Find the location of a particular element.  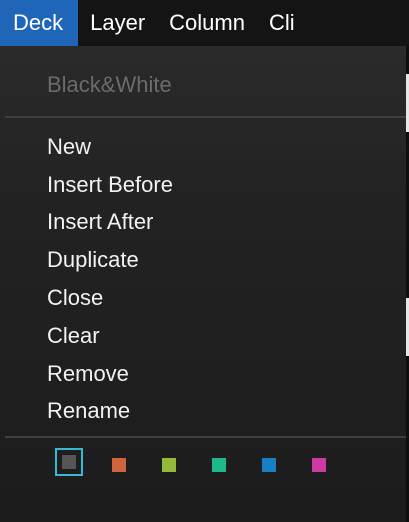

color-swatch-row is located at coordinates (205, 465).